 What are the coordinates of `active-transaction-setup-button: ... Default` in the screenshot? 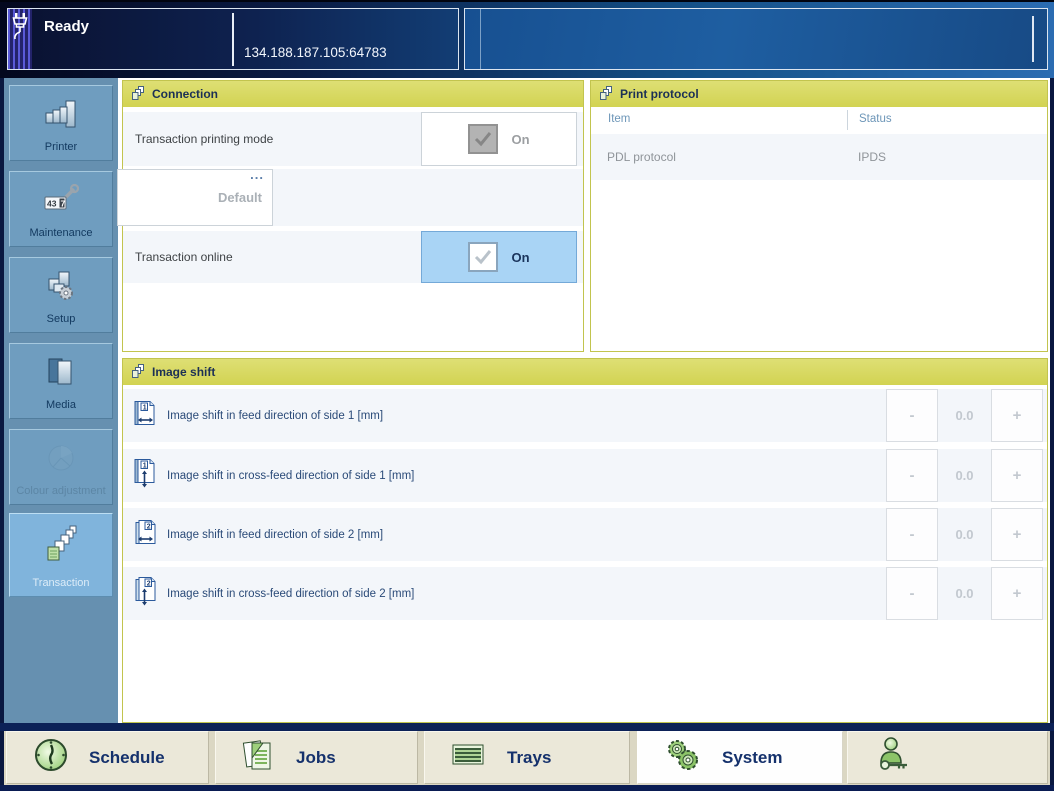 It's located at (195, 197).